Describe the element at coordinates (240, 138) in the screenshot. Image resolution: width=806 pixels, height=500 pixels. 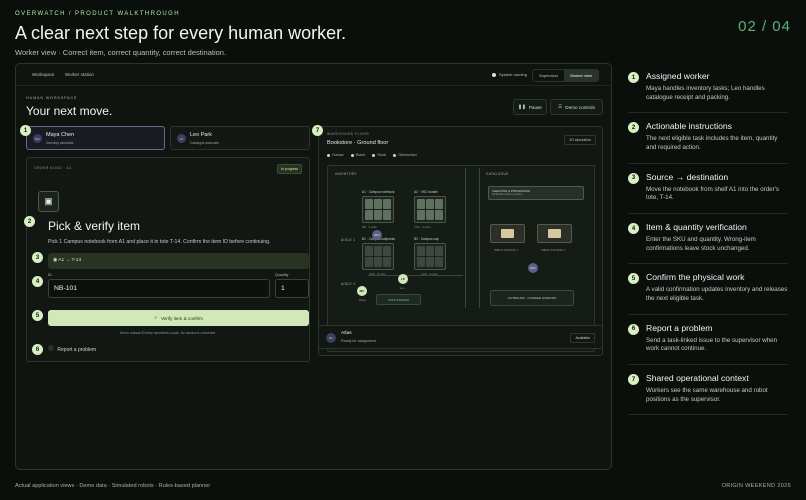
I see `worker-card-leo: LP Leo Park Catalogue associate` at that location.